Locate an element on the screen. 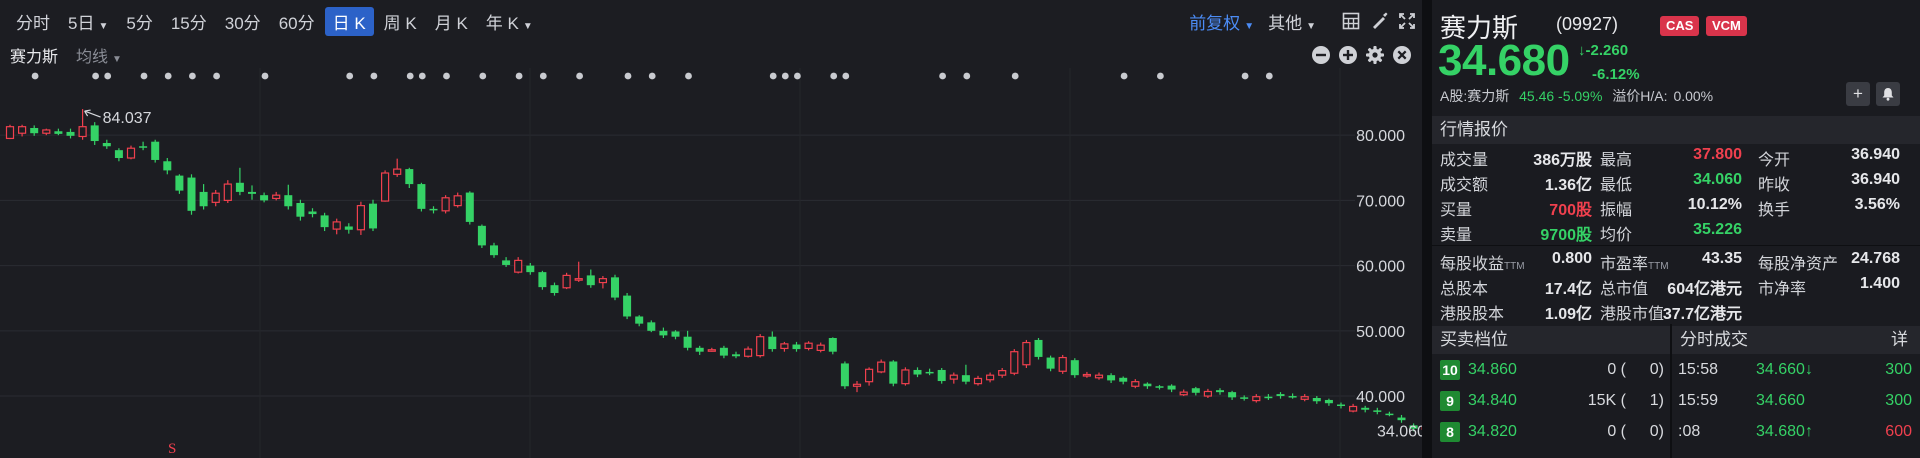  period-tab: 月 K is located at coordinates (451, 21).